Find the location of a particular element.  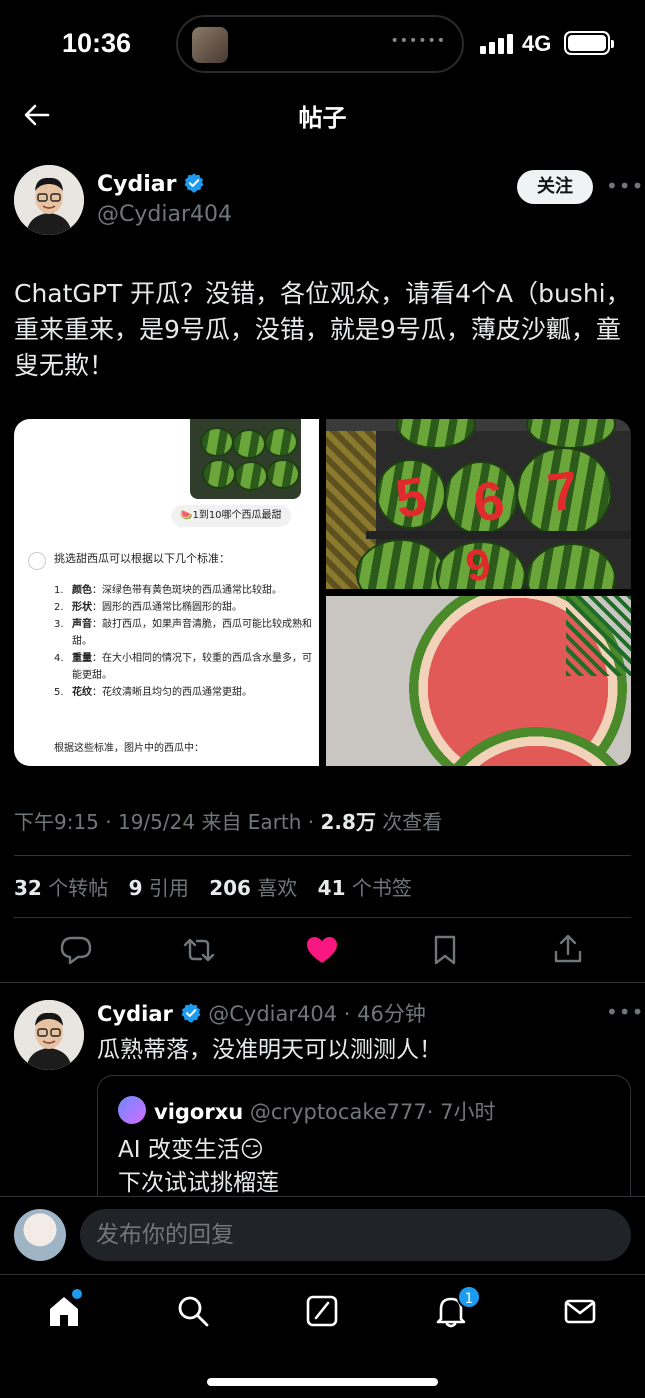

reply-author-name: Cydiar is located at coordinates (135, 1014).